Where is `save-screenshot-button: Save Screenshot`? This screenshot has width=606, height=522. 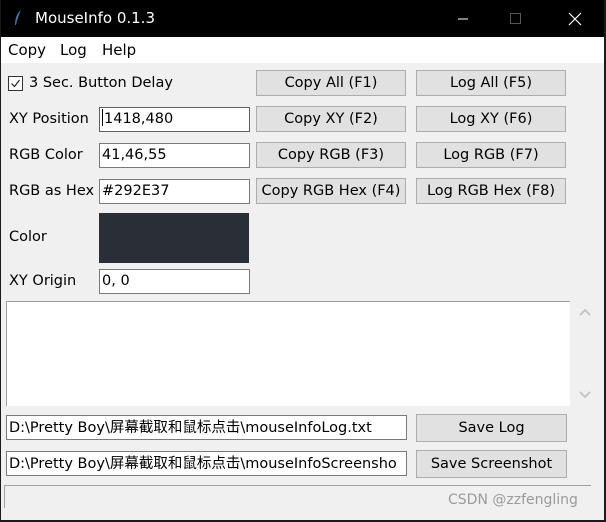
save-screenshot-button: Save Screenshot is located at coordinates (491, 464).